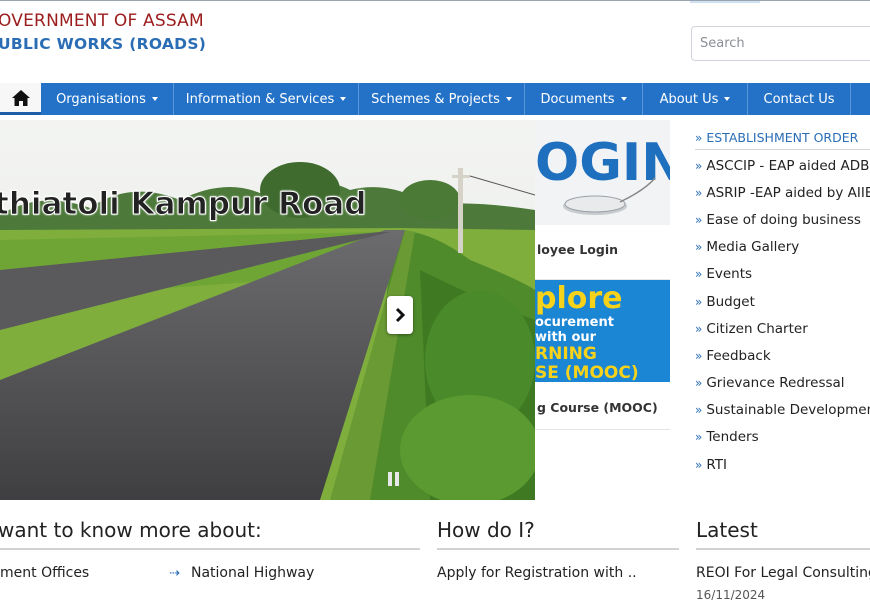  I want to click on top-accent-line, so click(725, 2).